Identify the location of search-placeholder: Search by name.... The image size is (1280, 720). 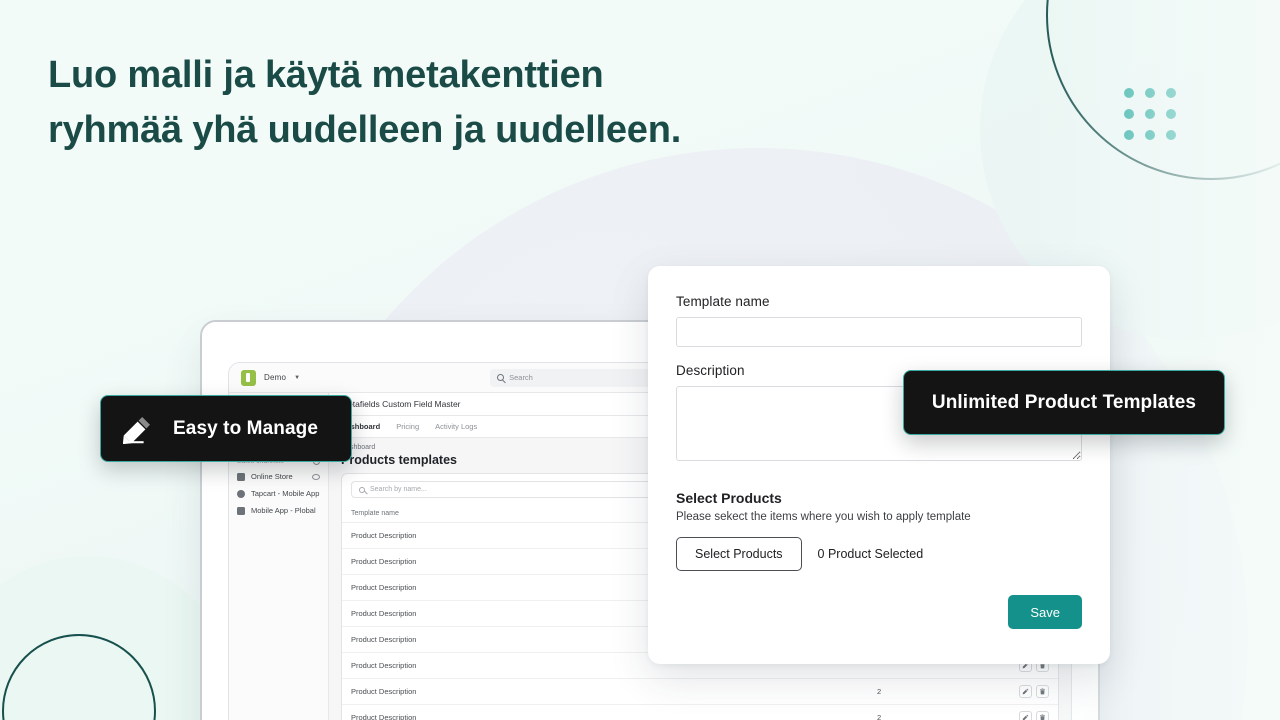
(398, 489).